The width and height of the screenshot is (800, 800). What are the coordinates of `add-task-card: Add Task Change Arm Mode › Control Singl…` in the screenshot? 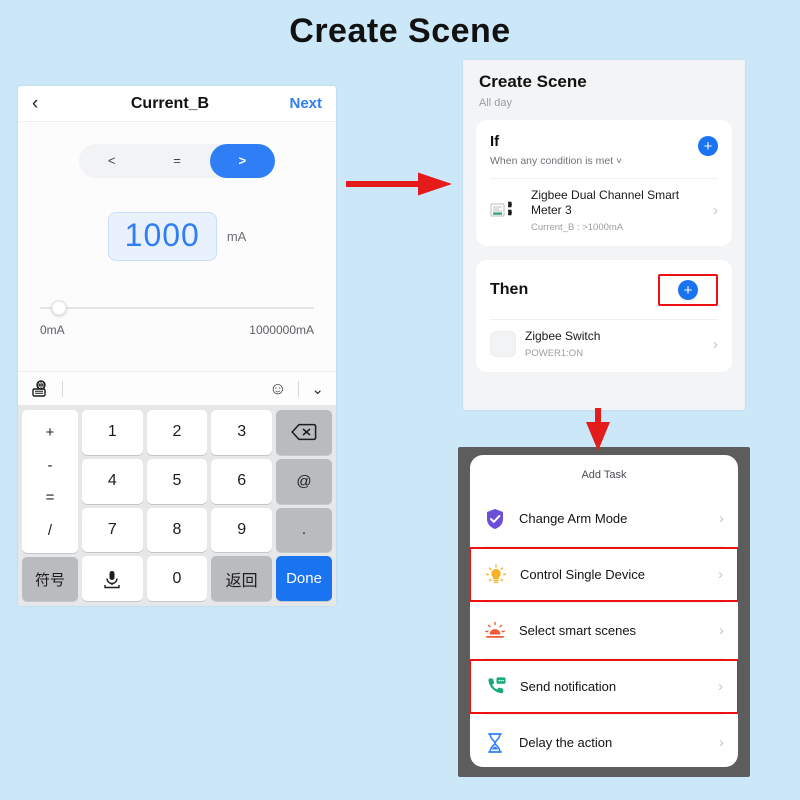 It's located at (604, 611).